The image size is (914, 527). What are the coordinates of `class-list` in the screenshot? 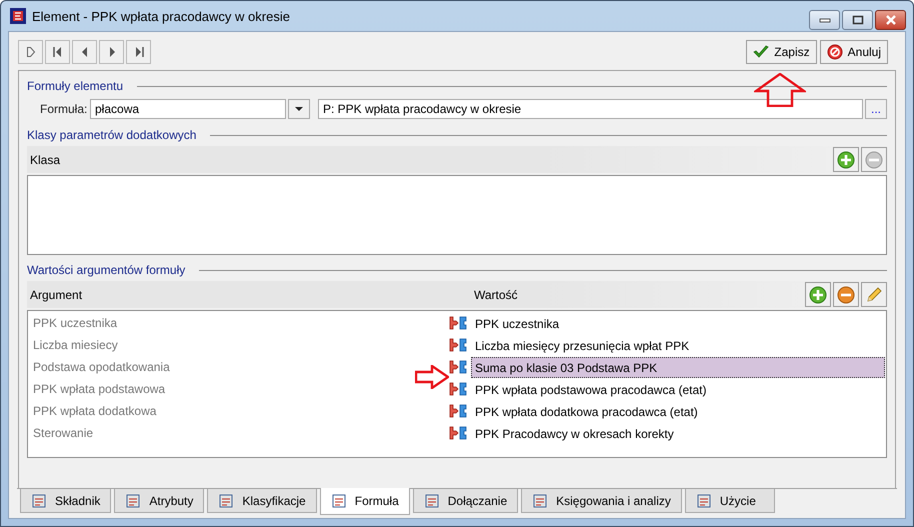 It's located at (457, 215).